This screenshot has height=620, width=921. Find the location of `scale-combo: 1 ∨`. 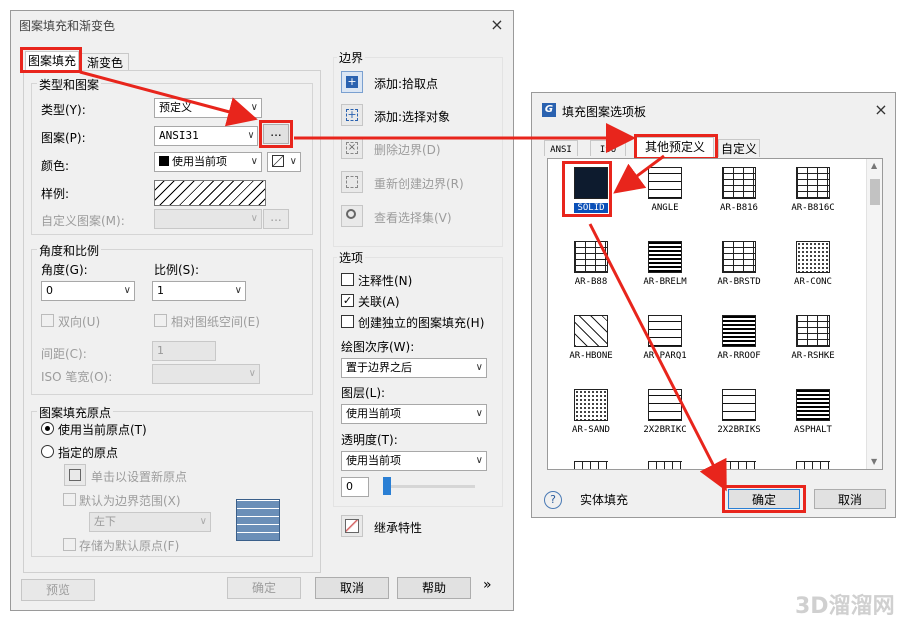

scale-combo: 1 ∨ is located at coordinates (199, 291).